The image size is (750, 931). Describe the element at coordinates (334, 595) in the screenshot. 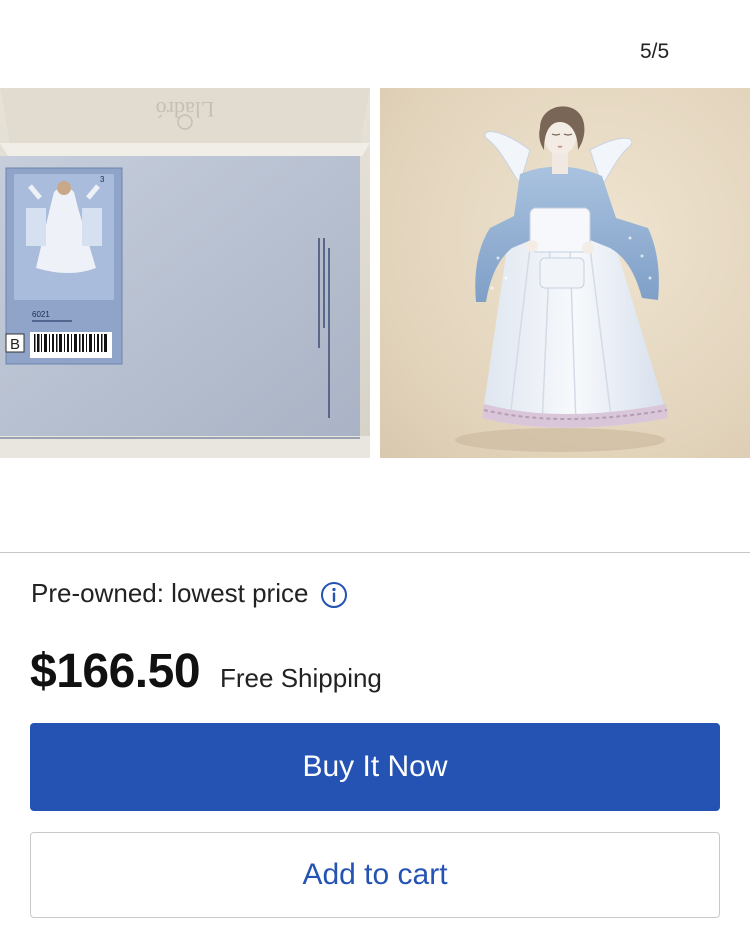

I see `info-icon` at that location.